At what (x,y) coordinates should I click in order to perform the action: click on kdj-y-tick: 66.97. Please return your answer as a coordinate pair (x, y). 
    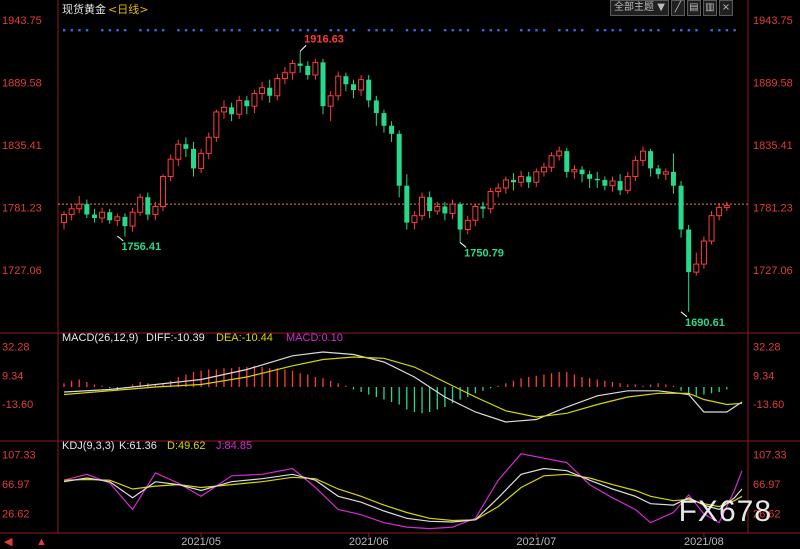
    Looking at the image, I should click on (16, 485).